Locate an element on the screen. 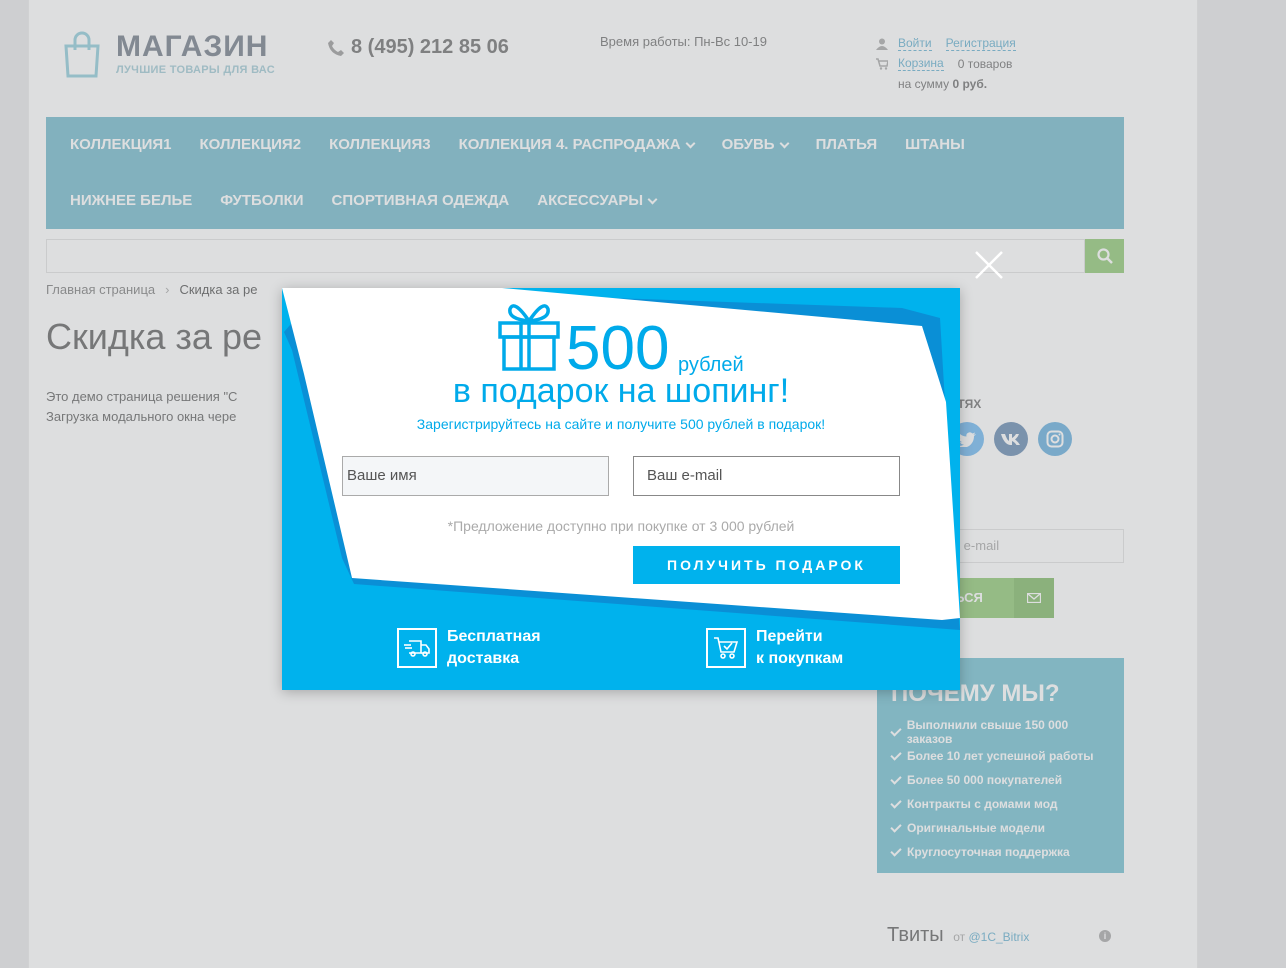 This screenshot has width=1286, height=968. feature-line: к покупкам is located at coordinates (800, 658).